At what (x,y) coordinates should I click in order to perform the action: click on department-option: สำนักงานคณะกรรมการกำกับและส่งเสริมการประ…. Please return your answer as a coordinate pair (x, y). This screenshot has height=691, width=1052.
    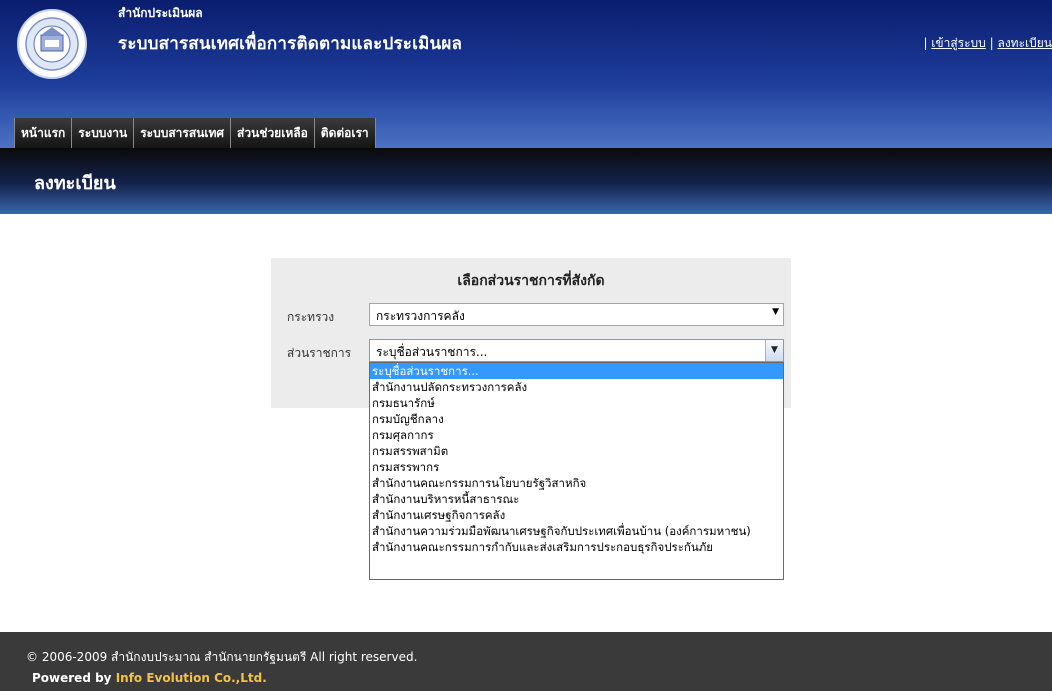
    Looking at the image, I should click on (576, 547).